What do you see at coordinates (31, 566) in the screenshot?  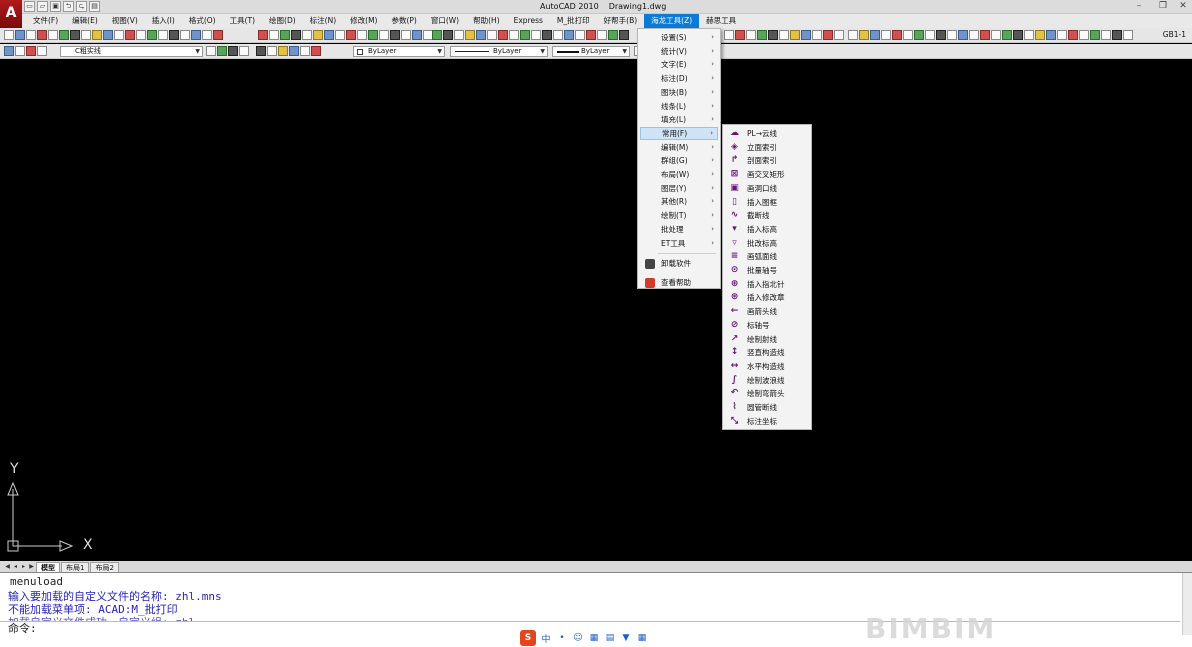 I see `tab-nav-arrow-icon: ▶` at bounding box center [31, 566].